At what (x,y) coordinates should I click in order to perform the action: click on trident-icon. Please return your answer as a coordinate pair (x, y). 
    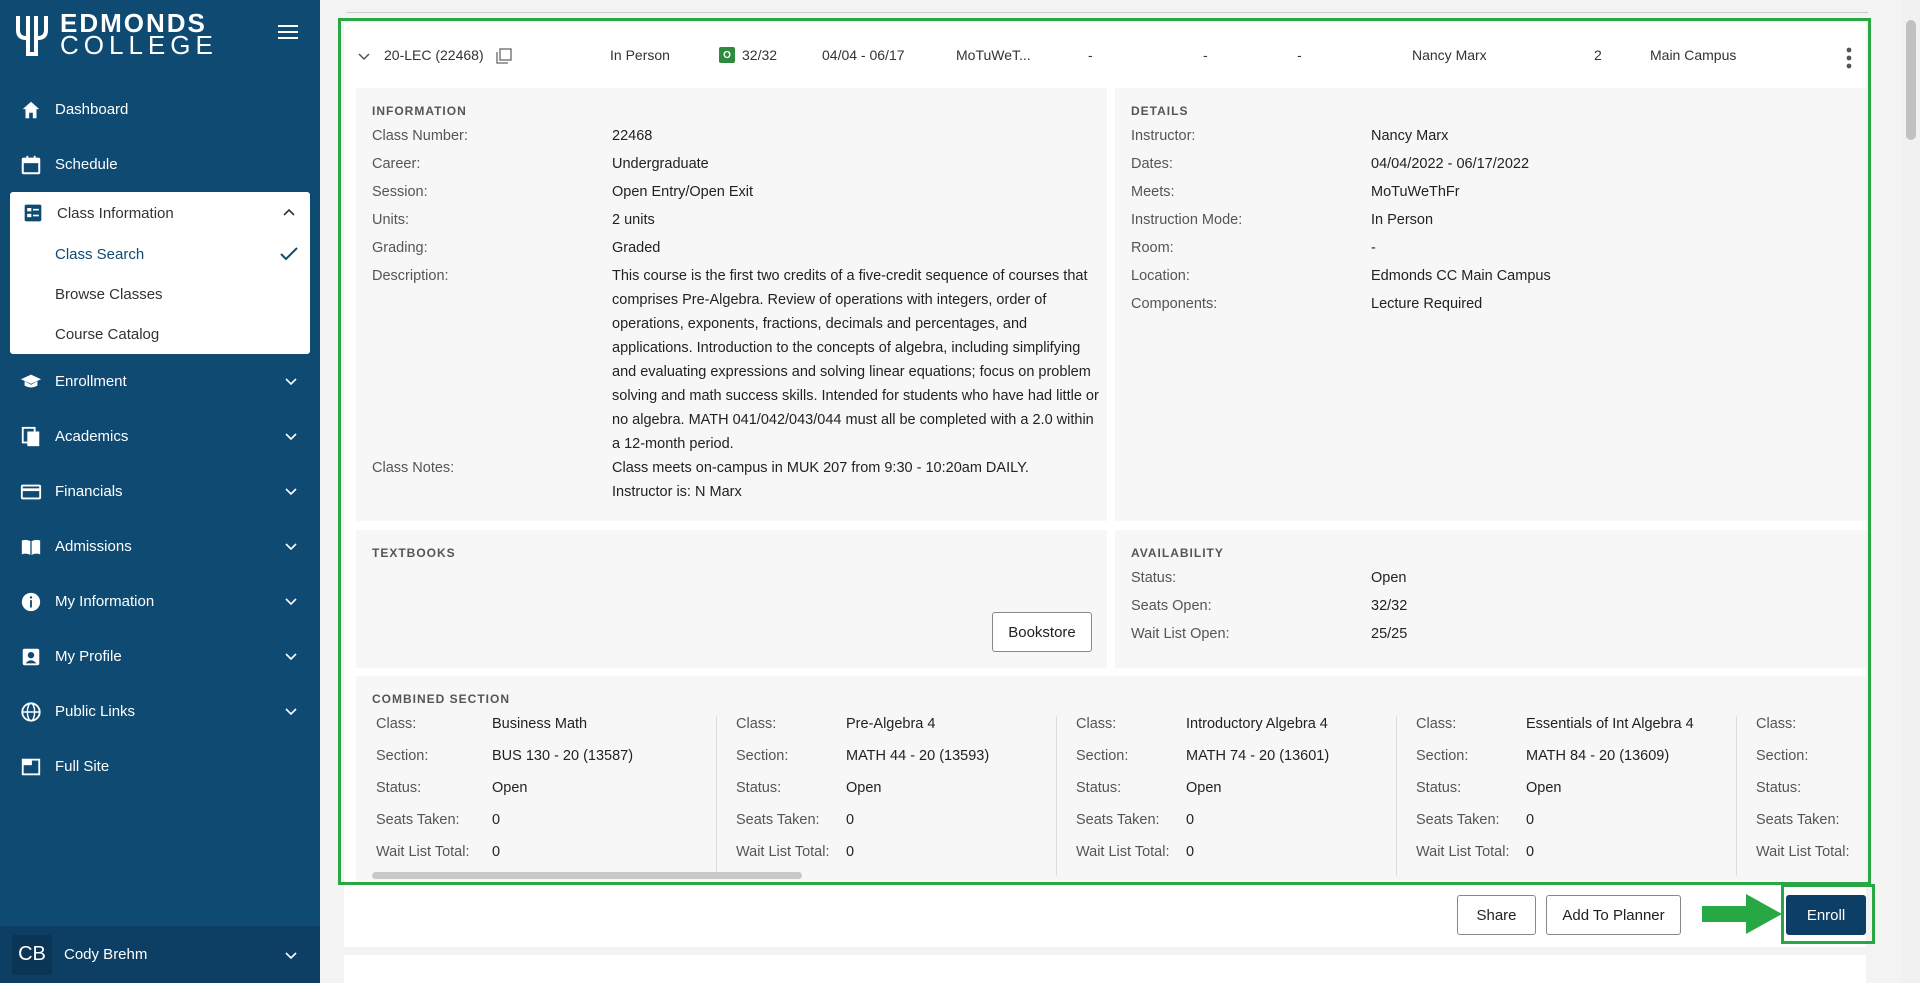
    Looking at the image, I should click on (32, 36).